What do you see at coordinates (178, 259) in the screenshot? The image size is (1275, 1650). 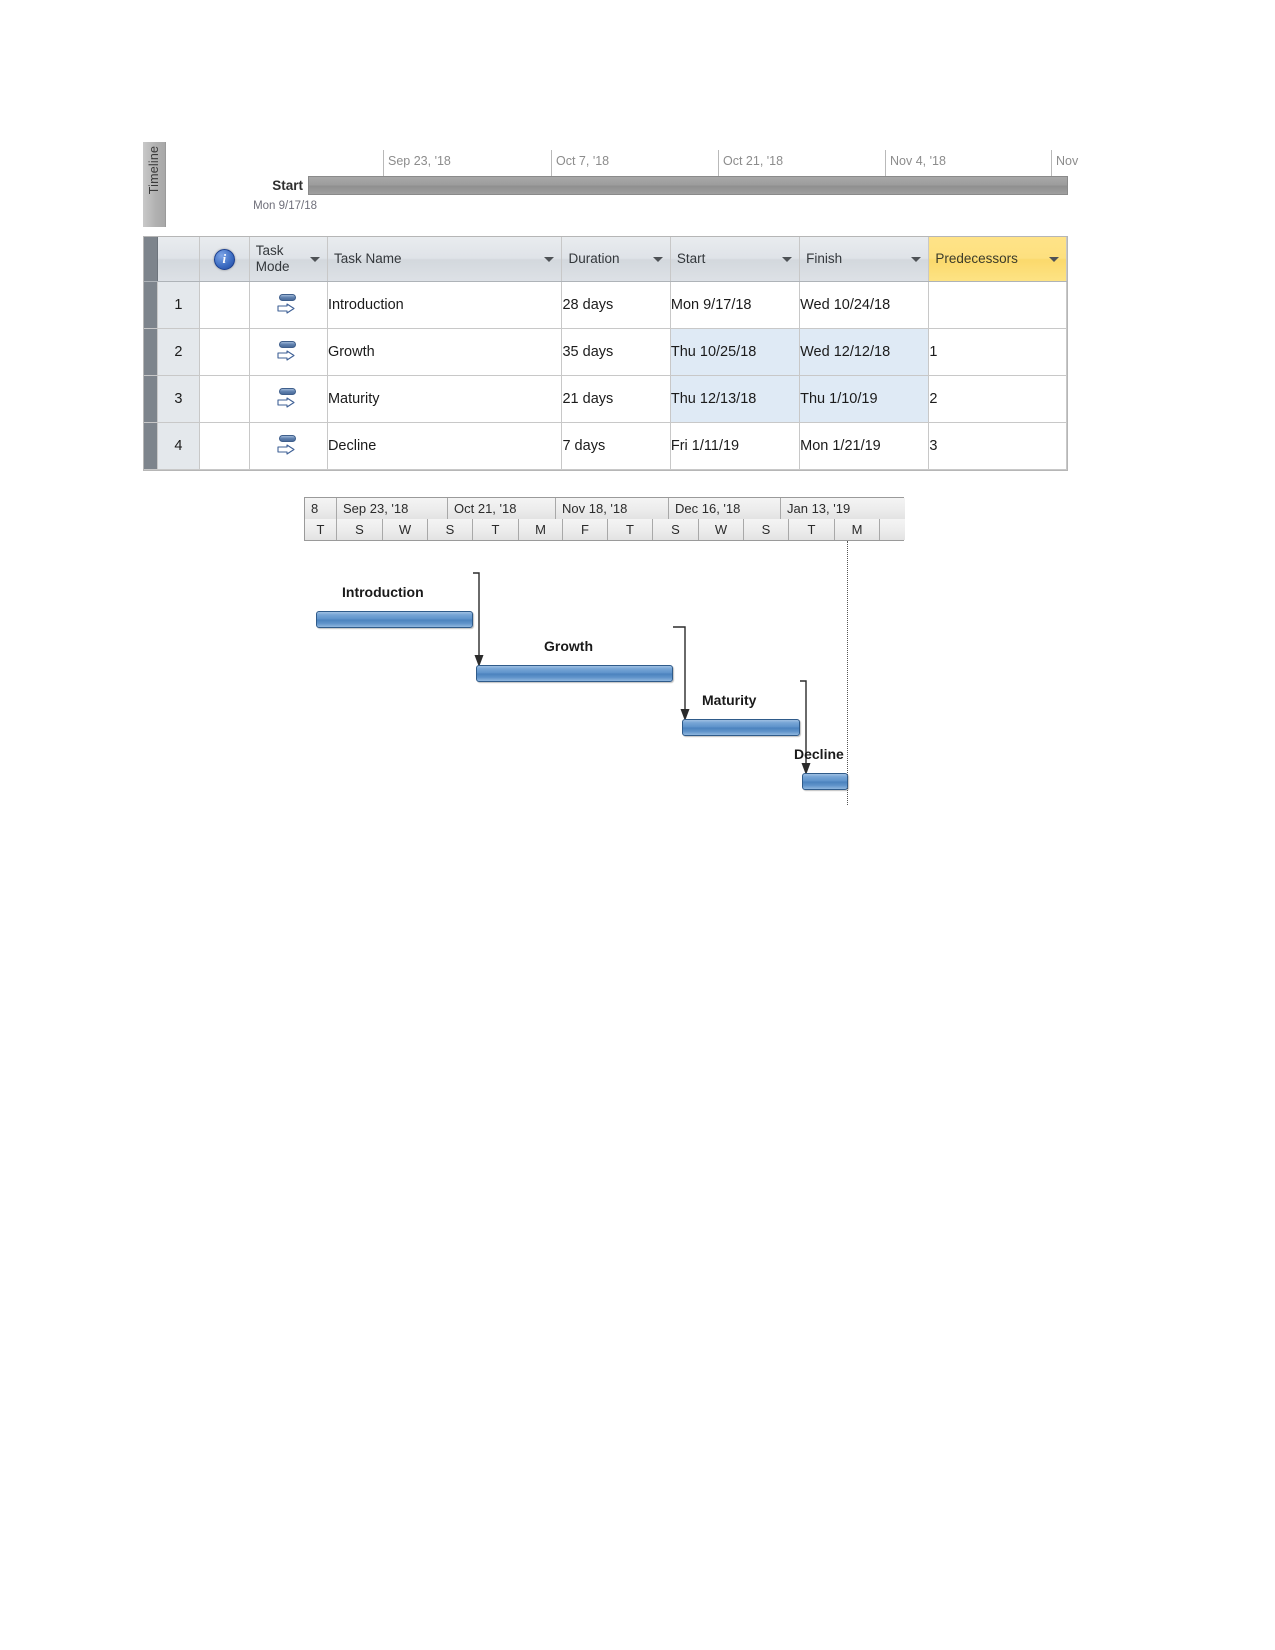 I see `column-header-id` at bounding box center [178, 259].